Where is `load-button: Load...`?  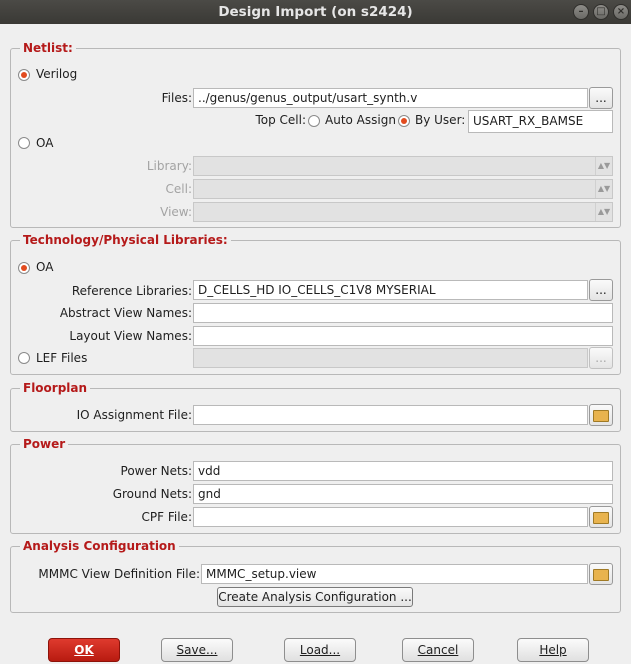
load-button: Load... is located at coordinates (320, 650).